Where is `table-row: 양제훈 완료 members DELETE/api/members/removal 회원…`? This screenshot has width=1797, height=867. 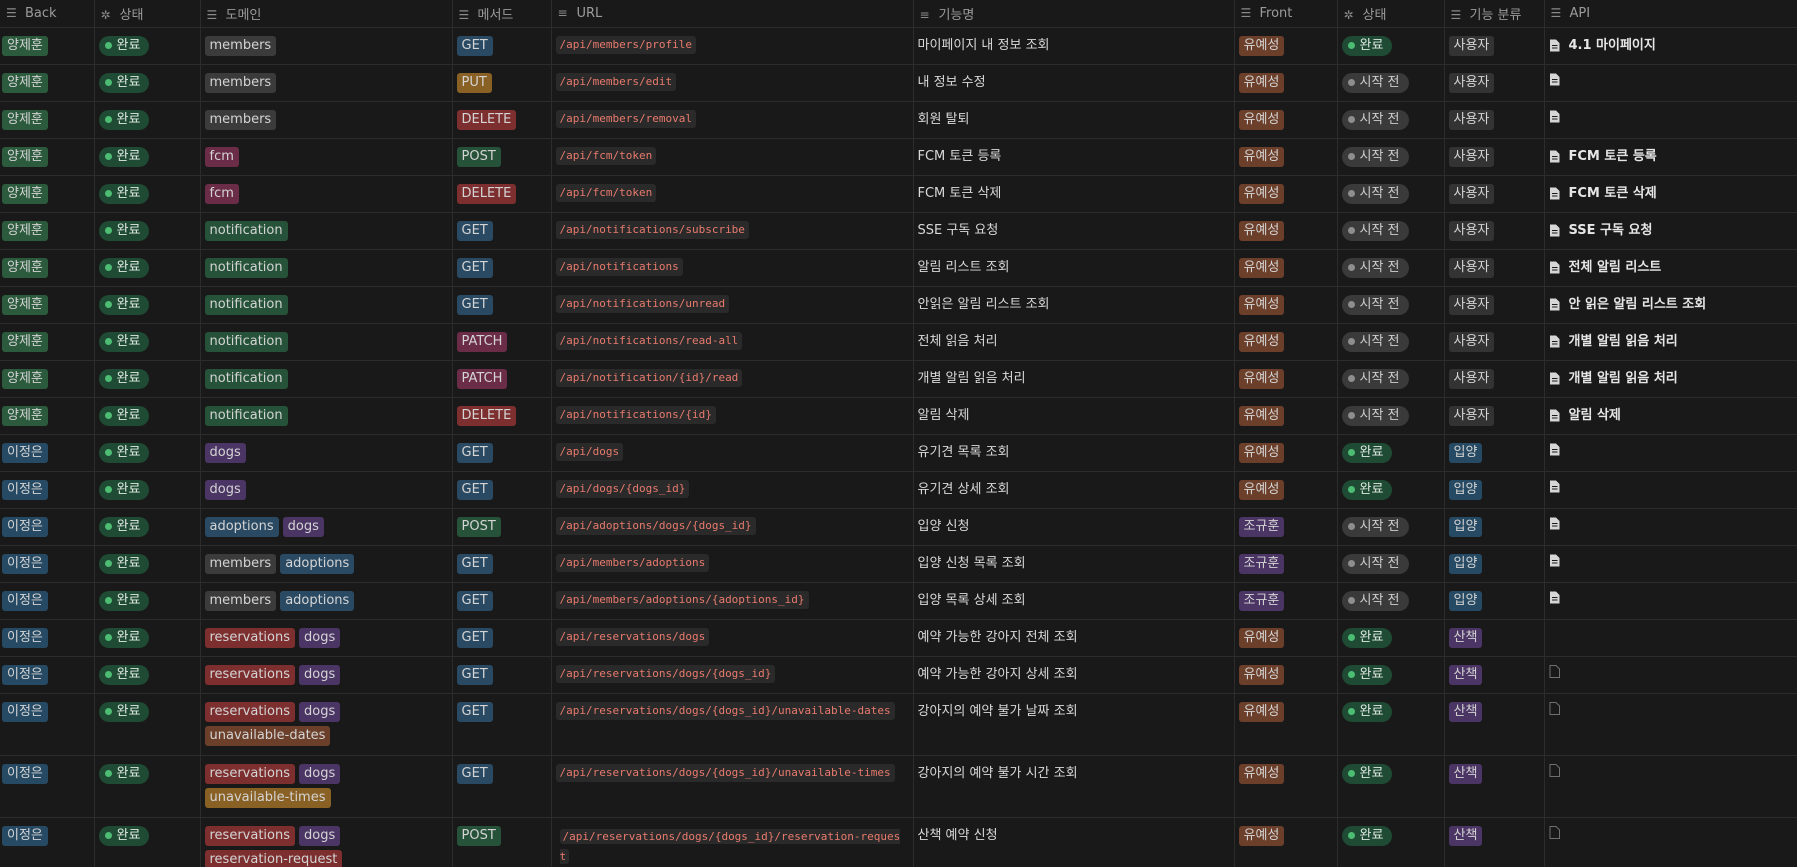
table-row: 양제훈 완료 members DELETE/api/members/removal 회원… is located at coordinates (898, 120).